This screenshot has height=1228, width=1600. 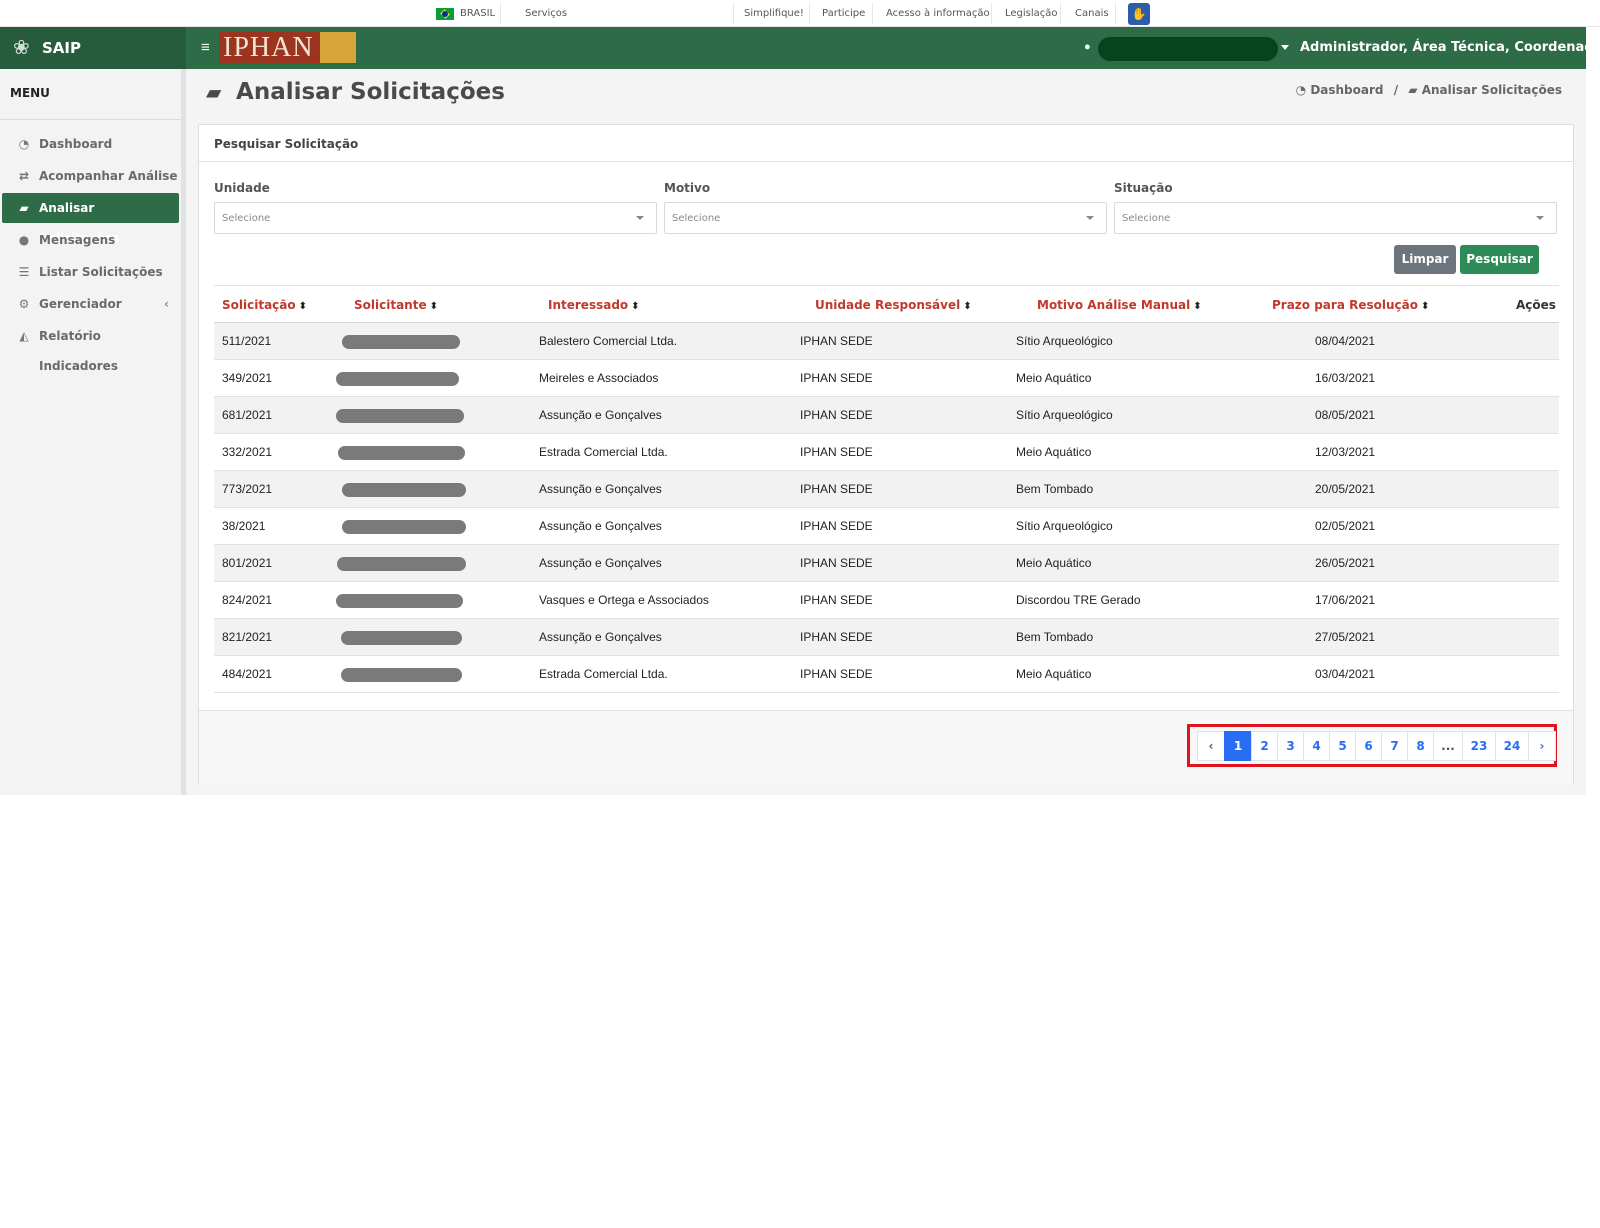 What do you see at coordinates (247, 637) in the screenshot?
I see `cell-solicitacao: 821/2021` at bounding box center [247, 637].